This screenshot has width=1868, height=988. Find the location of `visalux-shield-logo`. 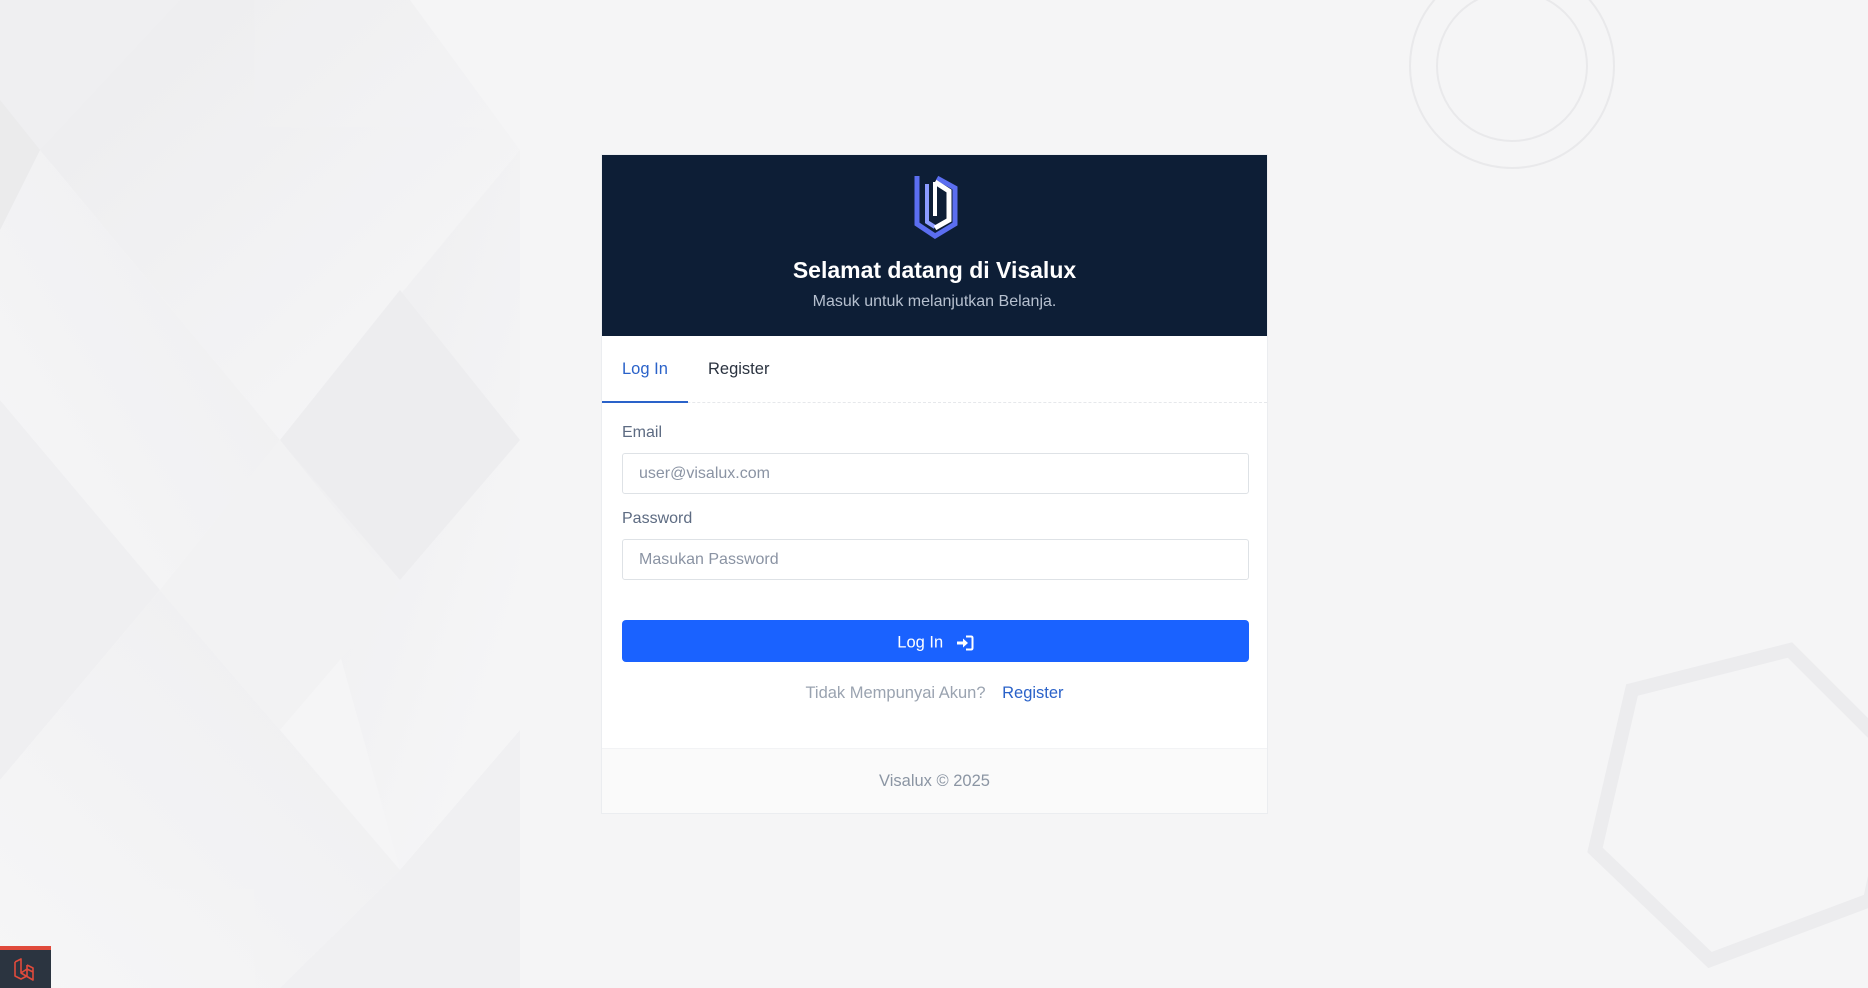

visalux-shield-logo is located at coordinates (936, 207).